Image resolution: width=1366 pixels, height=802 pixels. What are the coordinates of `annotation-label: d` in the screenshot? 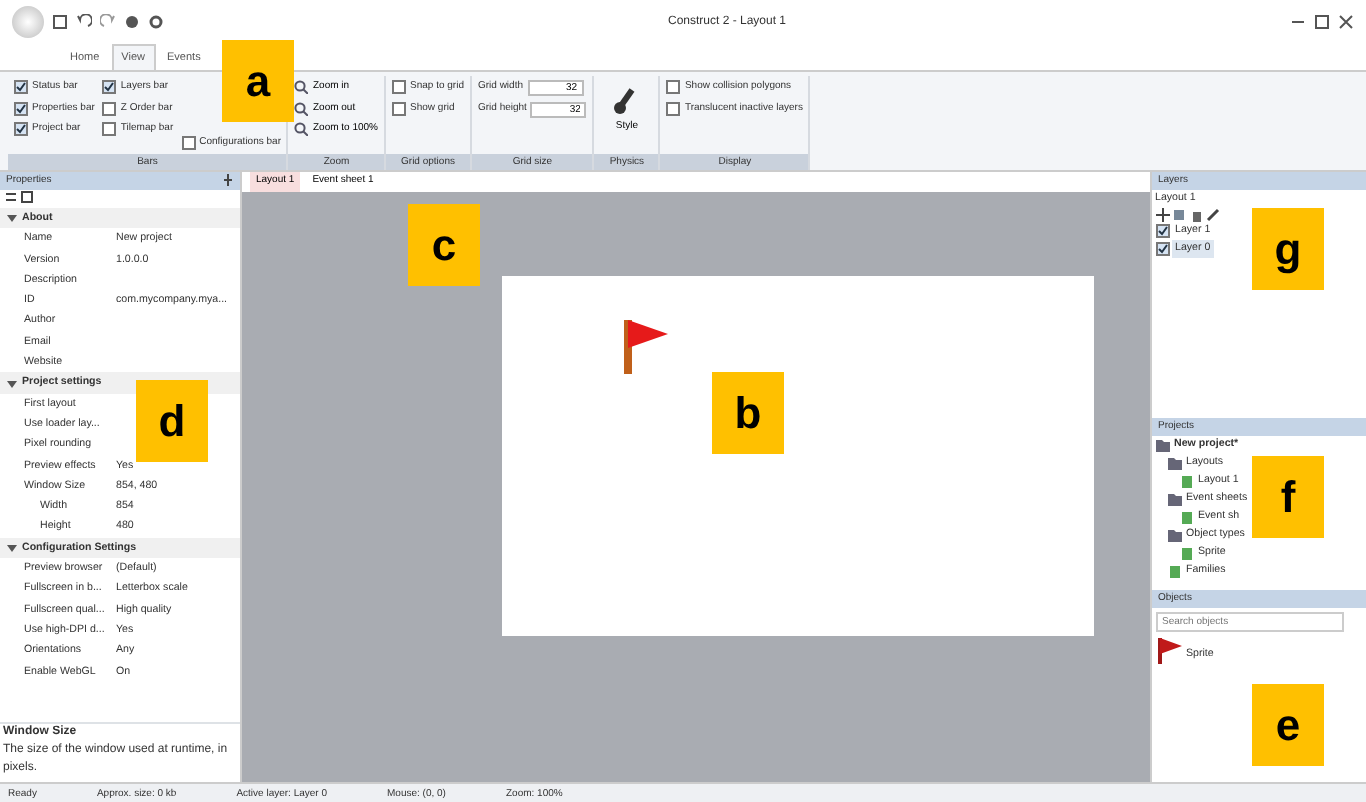 It's located at (172, 421).